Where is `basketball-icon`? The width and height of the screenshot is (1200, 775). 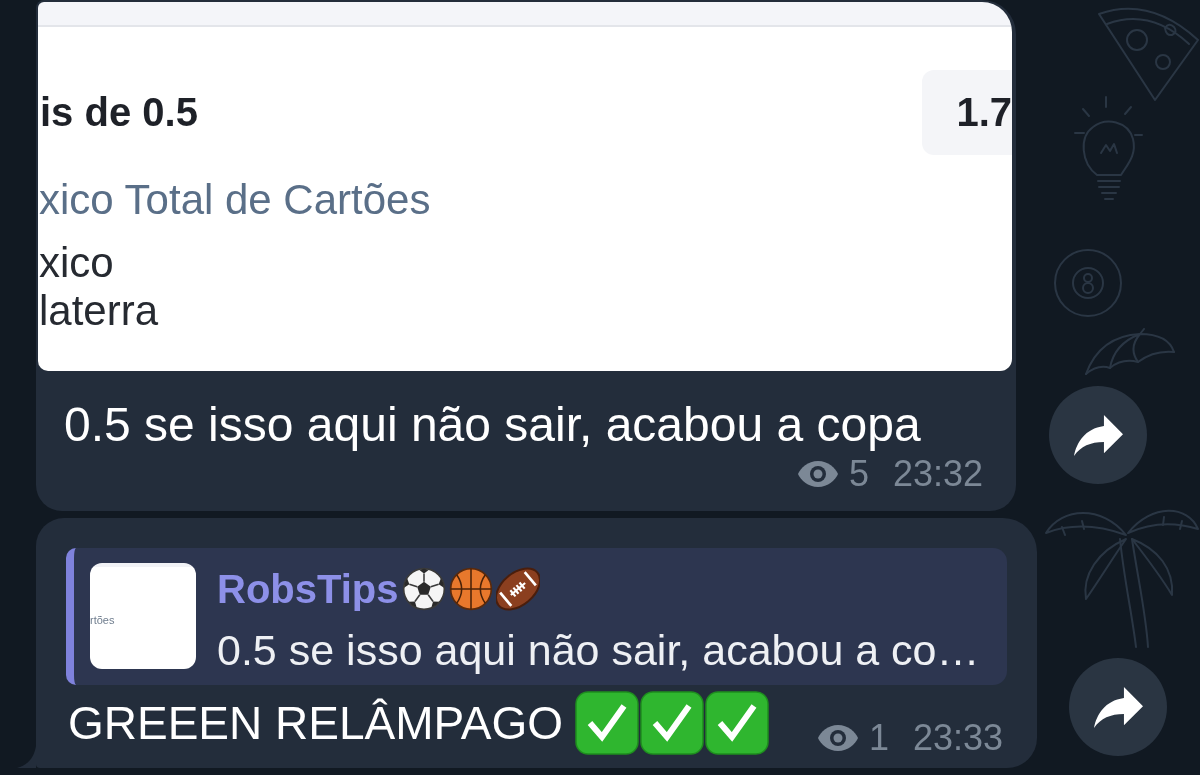 basketball-icon is located at coordinates (470, 589).